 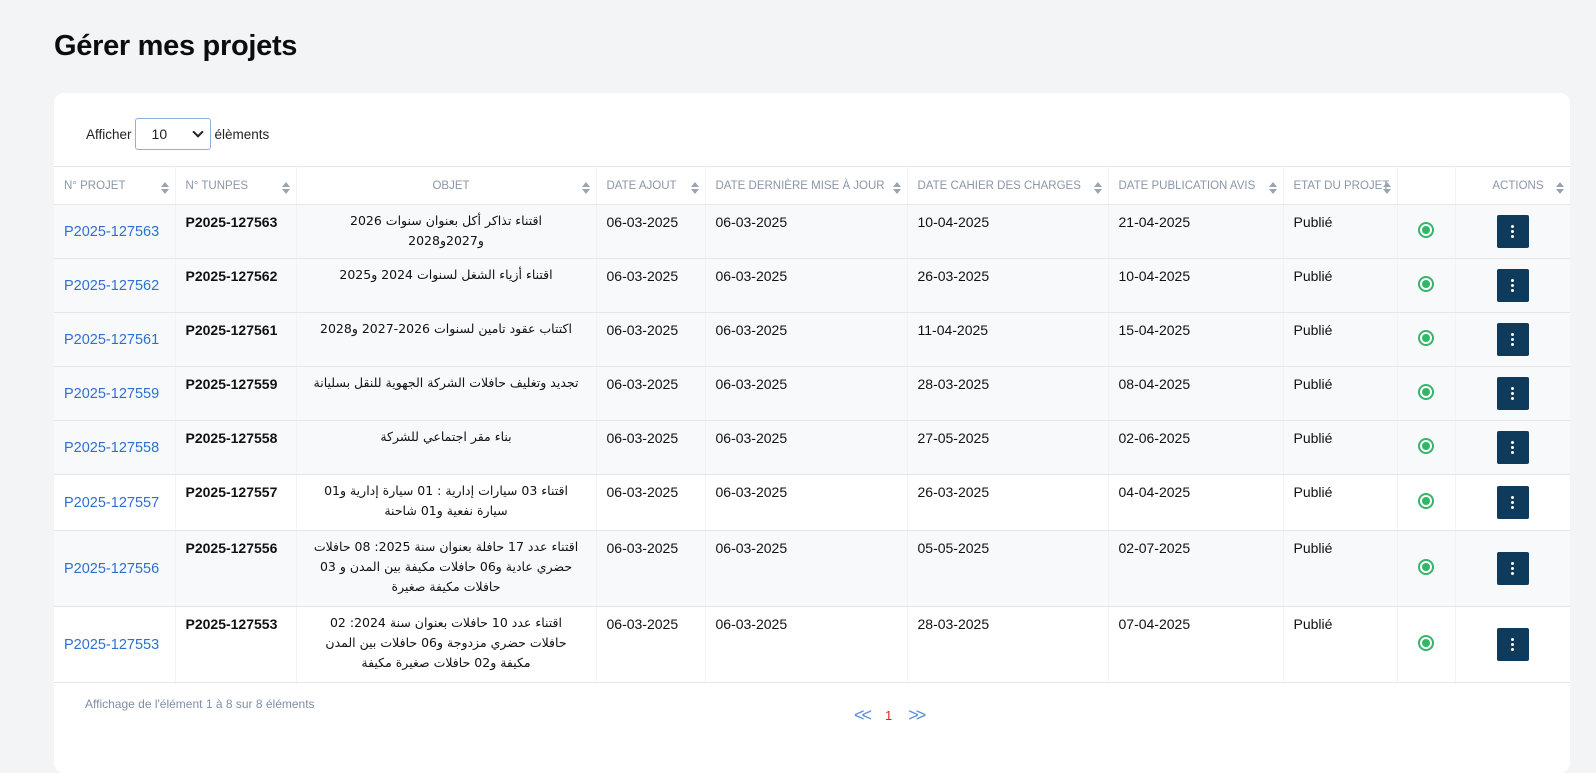 I want to click on header-date-ajout: DATE AJOUT, so click(x=651, y=185).